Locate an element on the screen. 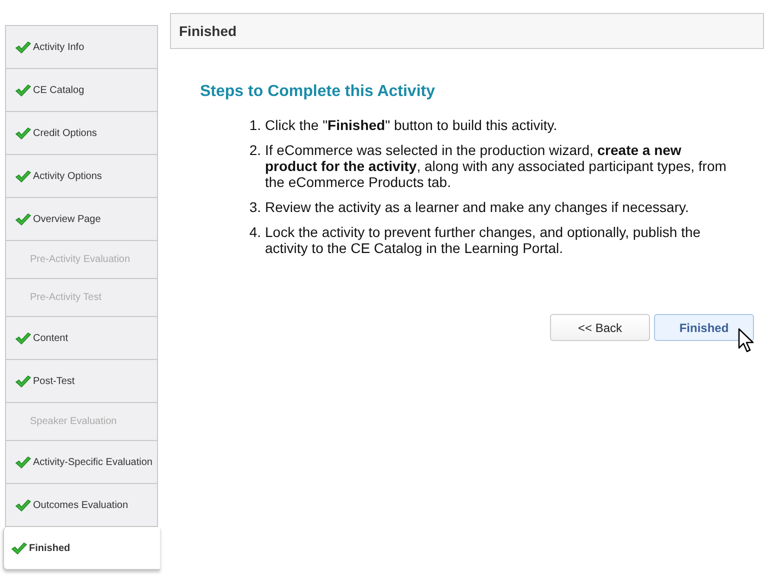 The width and height of the screenshot is (774, 582). wizard-step: Overview Page is located at coordinates (81, 219).